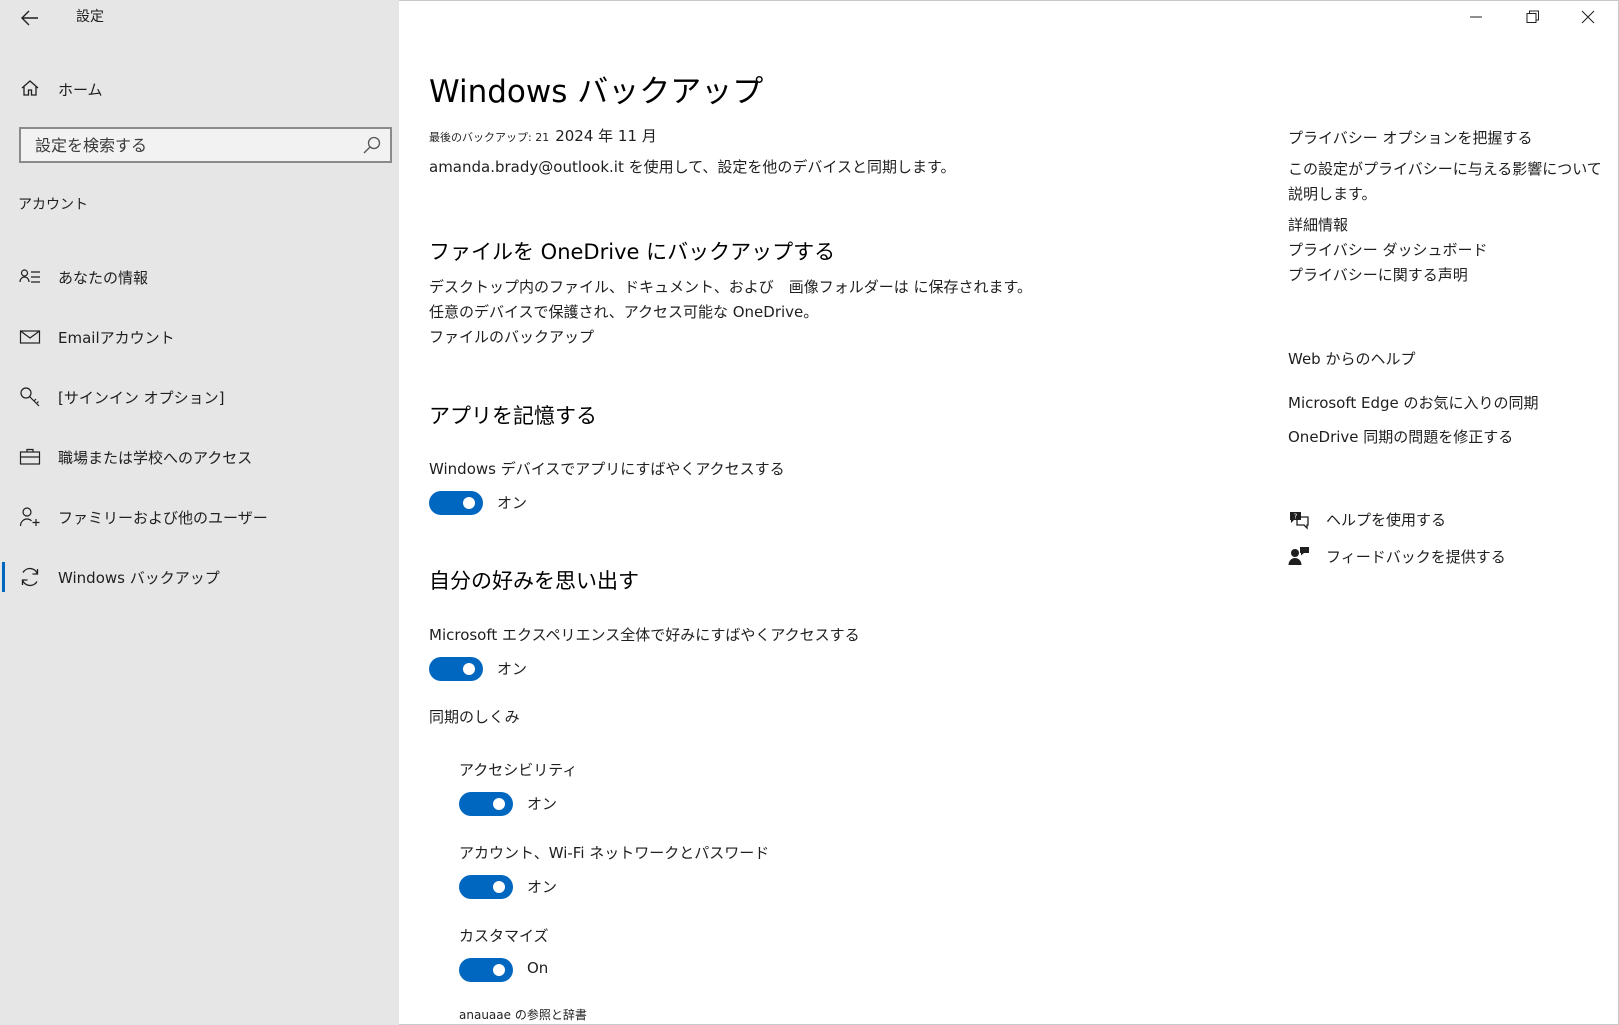 The width and height of the screenshot is (1619, 1025). Describe the element at coordinates (199, 288) in the screenshot. I see `nav-item-your-info: あなたの情報` at that location.